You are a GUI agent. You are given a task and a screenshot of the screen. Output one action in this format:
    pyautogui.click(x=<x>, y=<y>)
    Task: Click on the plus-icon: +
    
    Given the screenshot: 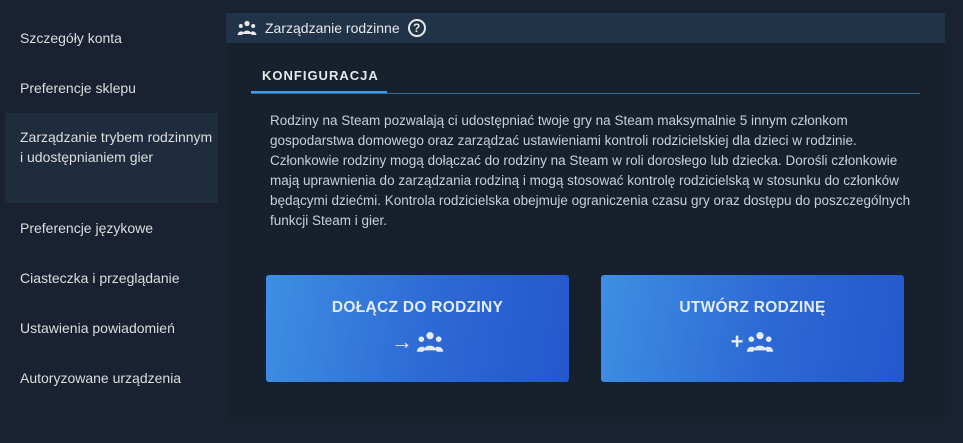 What is the action you would take?
    pyautogui.click(x=737, y=341)
    